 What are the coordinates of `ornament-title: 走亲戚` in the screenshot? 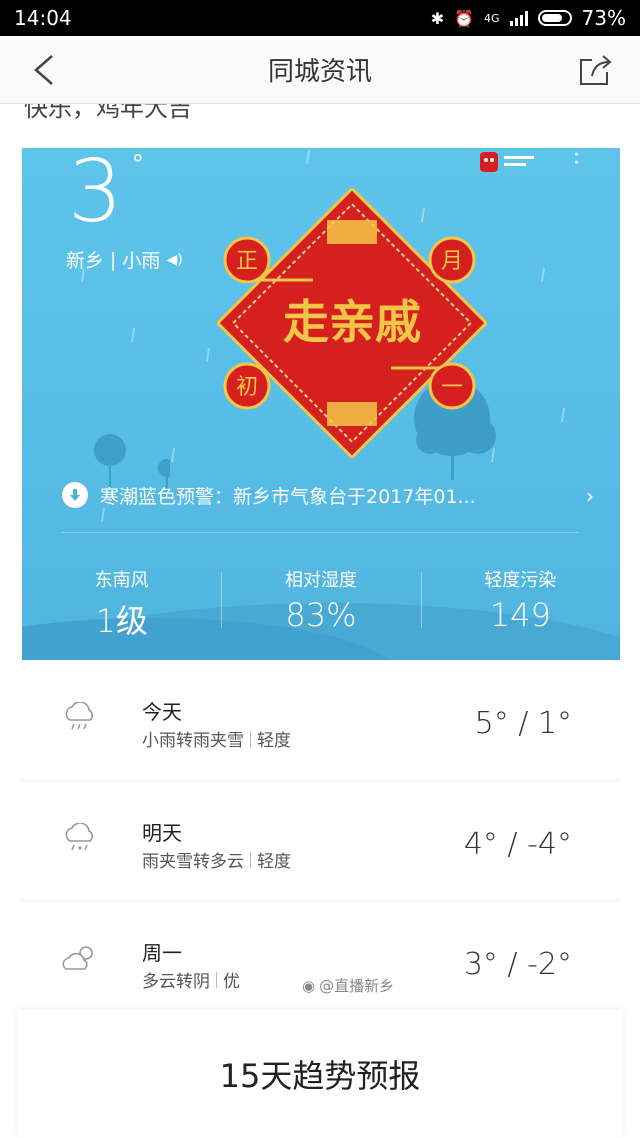 It's located at (352, 322).